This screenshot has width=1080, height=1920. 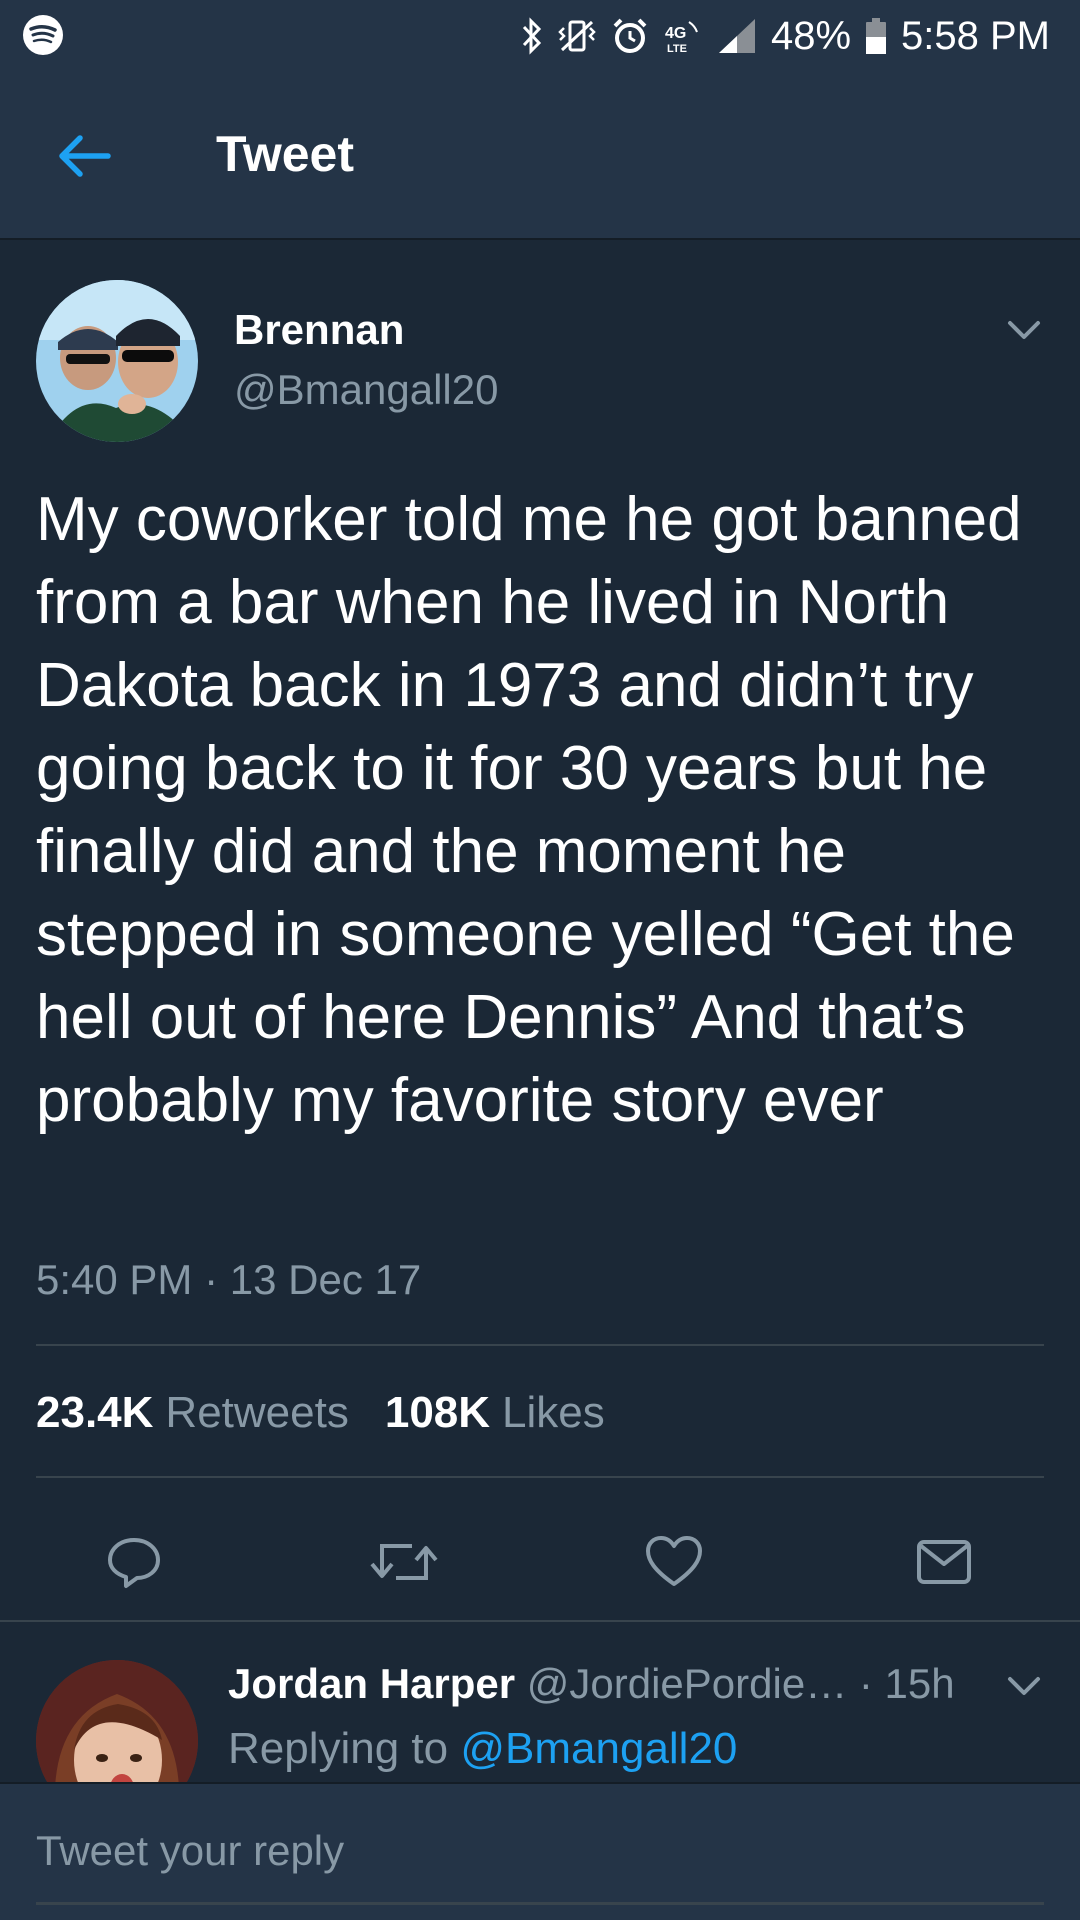 What do you see at coordinates (598, 1748) in the screenshot?
I see `replying-handle-link: @Bmangall20` at bounding box center [598, 1748].